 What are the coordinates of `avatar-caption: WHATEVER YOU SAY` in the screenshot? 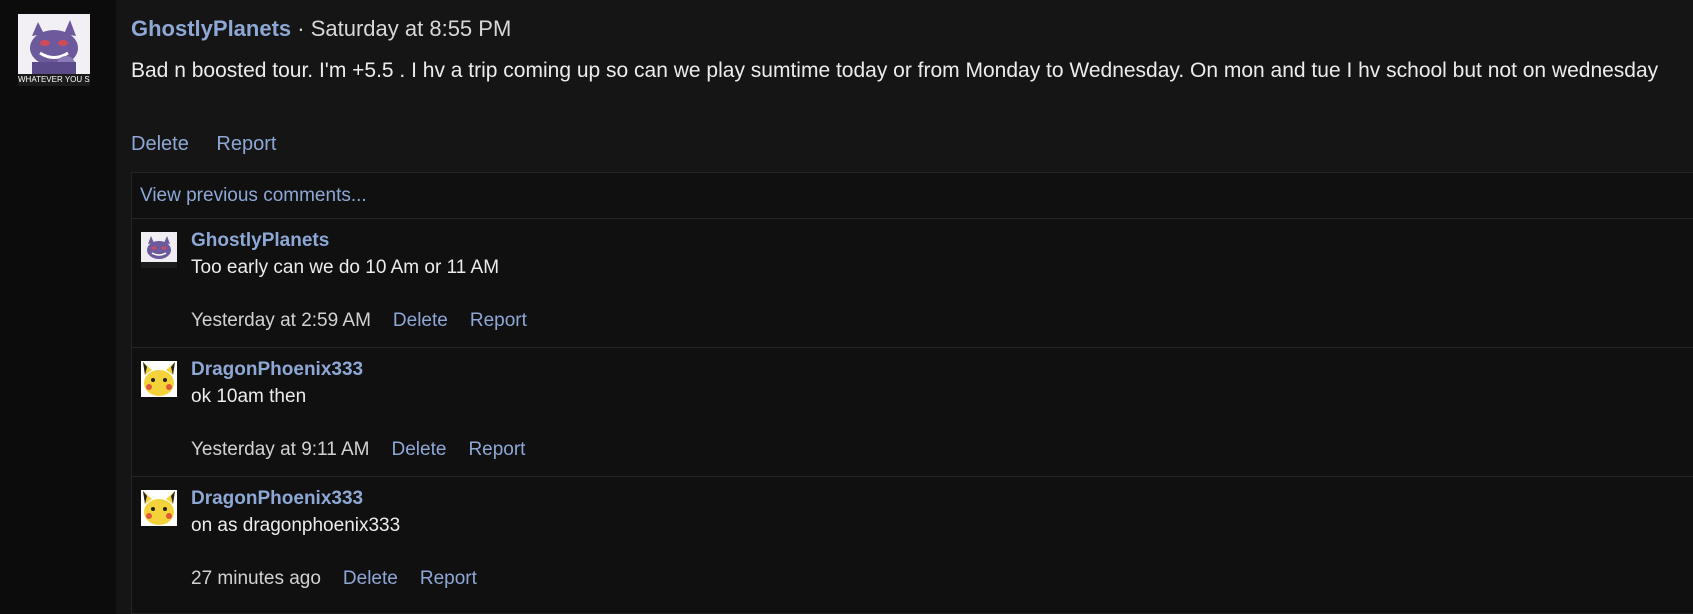 It's located at (54, 80).